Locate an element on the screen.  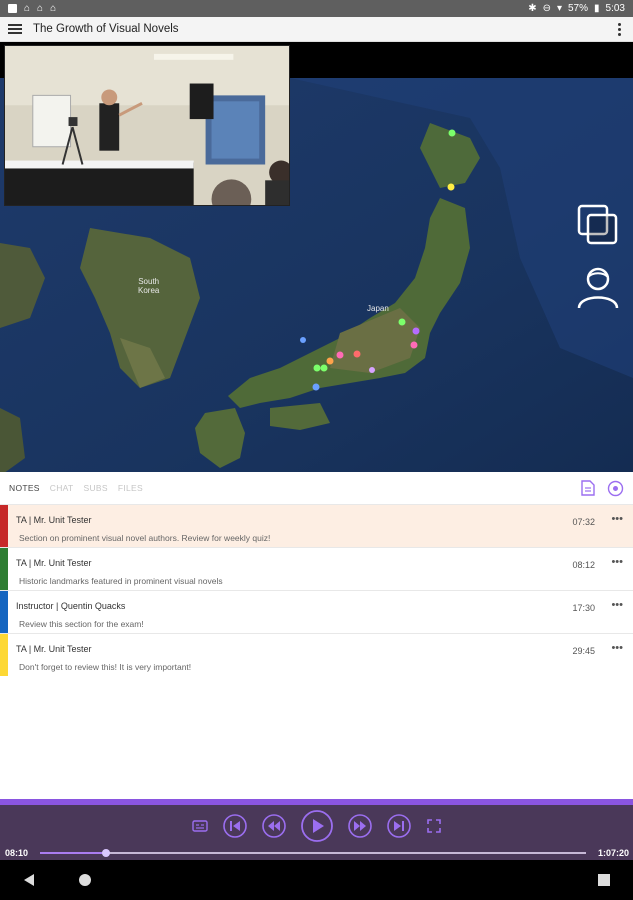
tab-files: FILES is located at coordinates (130, 488).